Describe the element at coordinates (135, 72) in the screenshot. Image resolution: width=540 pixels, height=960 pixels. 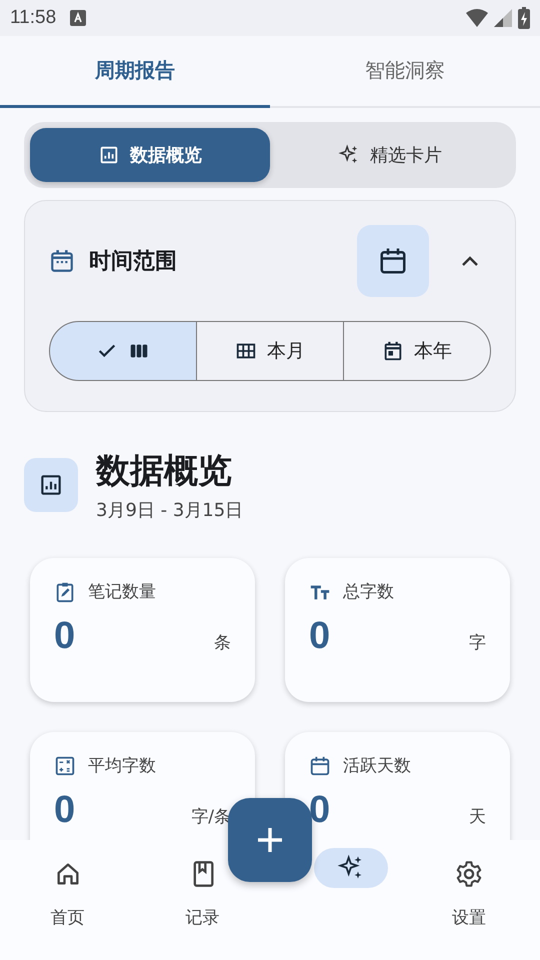
I see `tab: 周期报告` at that location.